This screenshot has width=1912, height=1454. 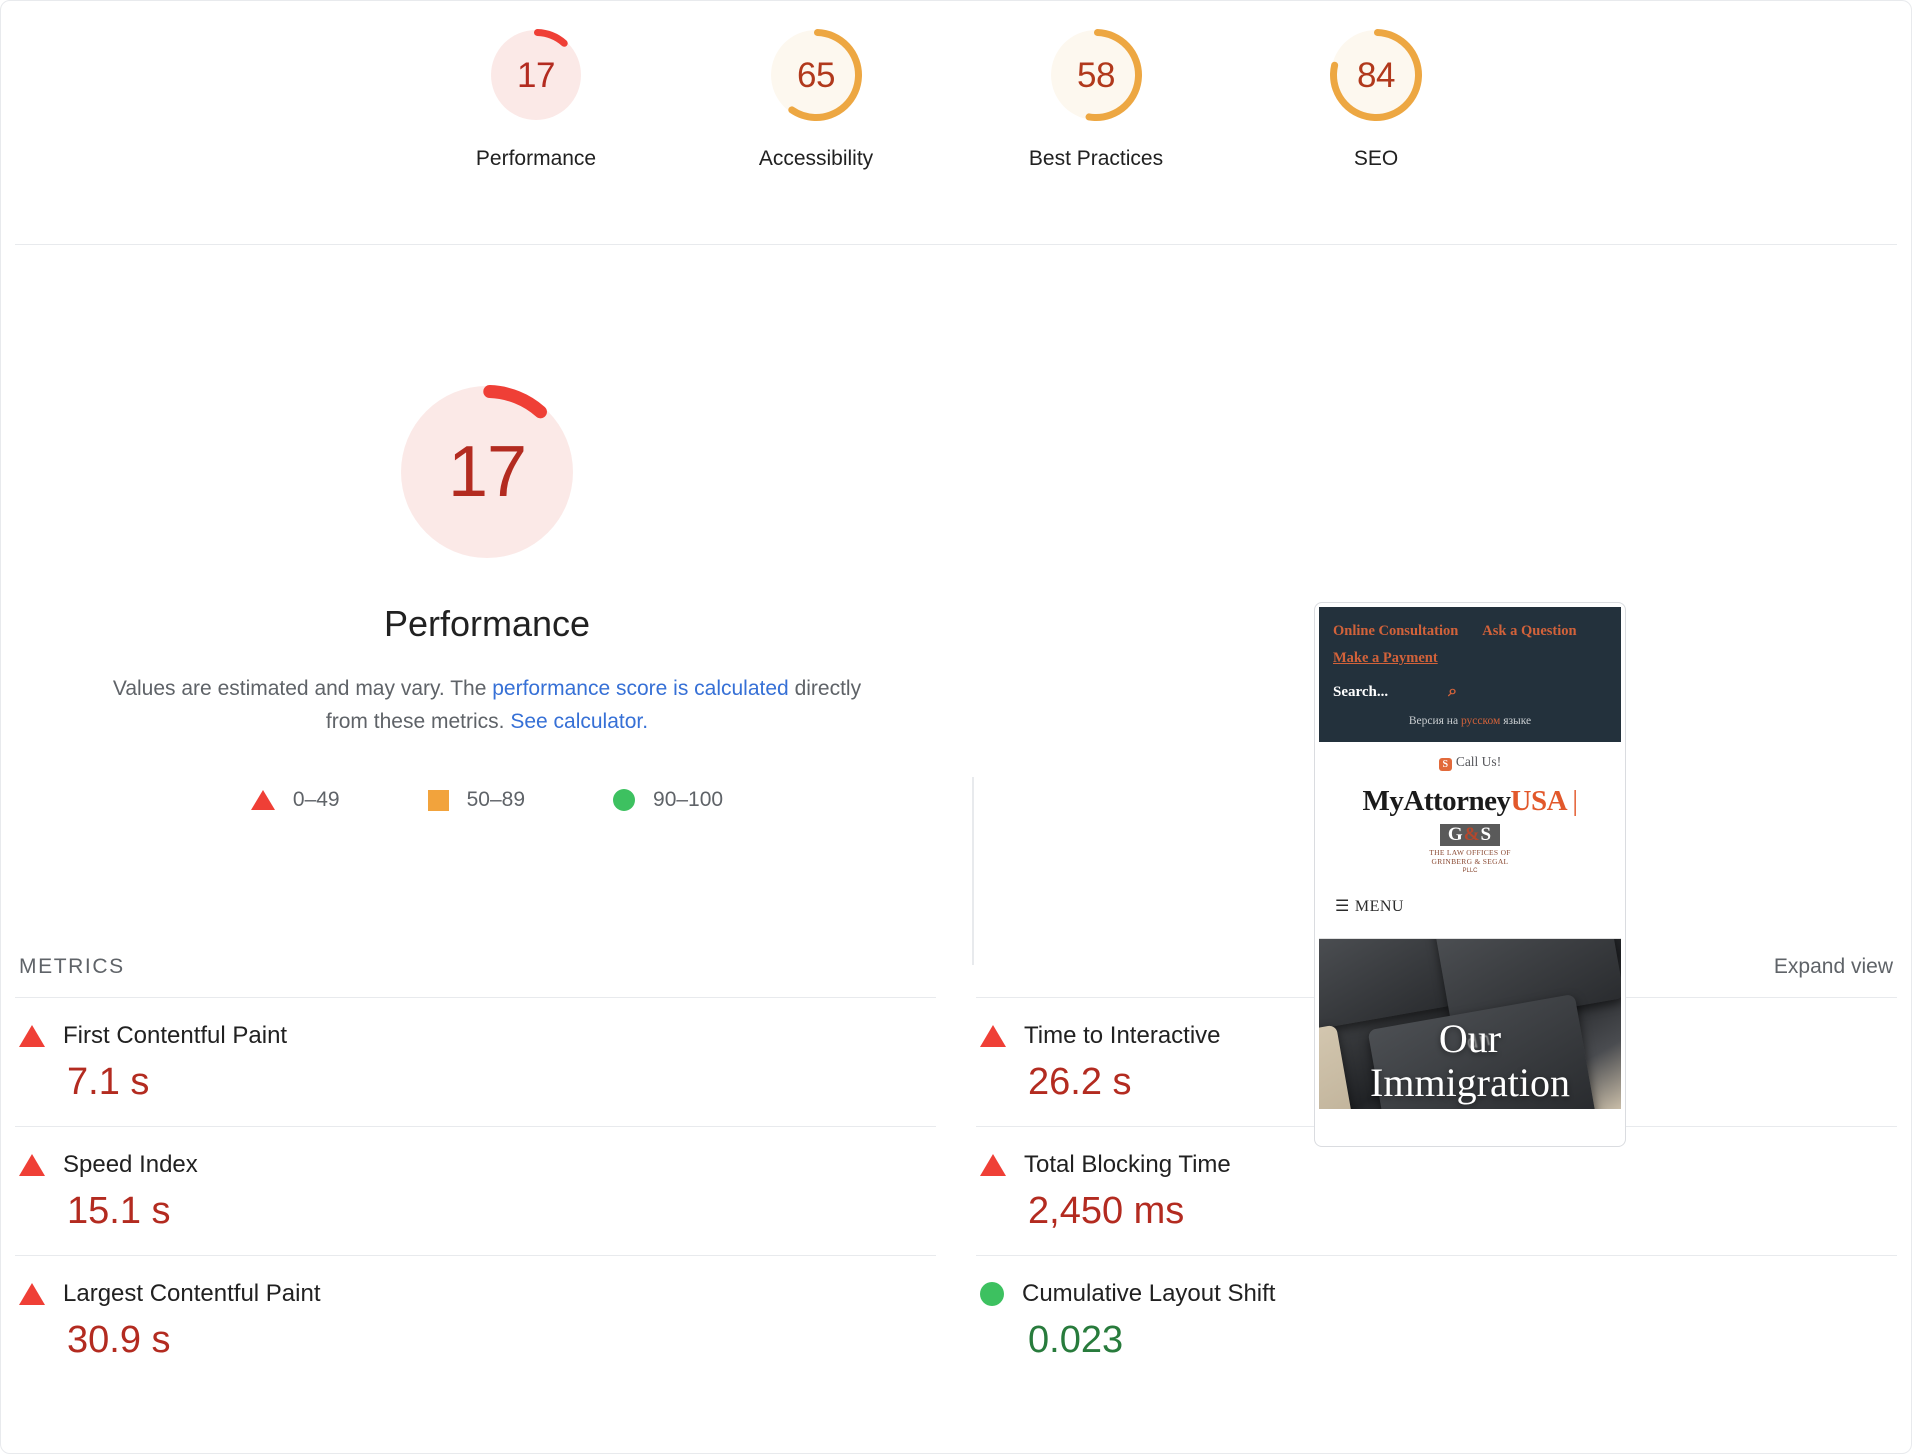 What do you see at coordinates (1127, 1164) in the screenshot?
I see `metric-name: Total Blocking Time` at bounding box center [1127, 1164].